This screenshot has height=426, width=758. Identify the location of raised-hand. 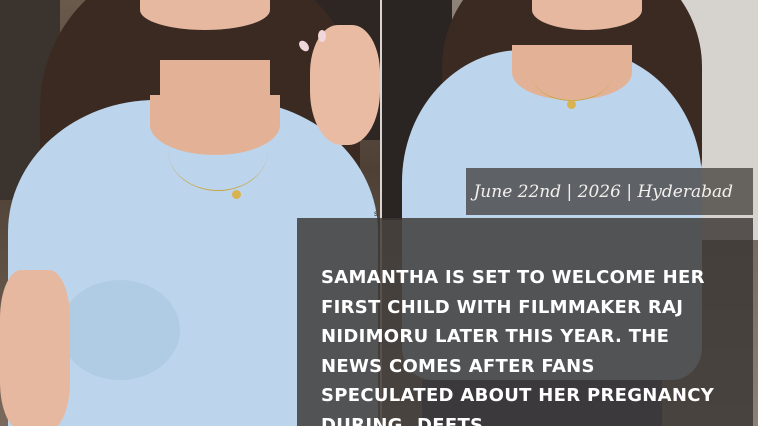
(345, 85).